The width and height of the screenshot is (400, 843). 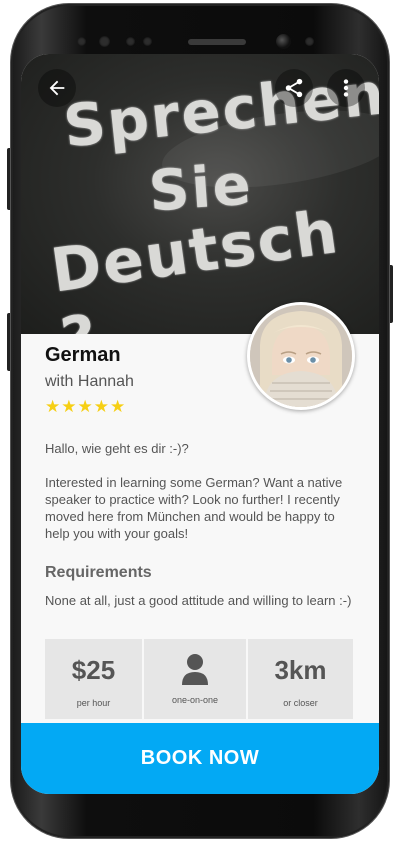 I want to click on more-vertical-icon, so click(x=346, y=88).